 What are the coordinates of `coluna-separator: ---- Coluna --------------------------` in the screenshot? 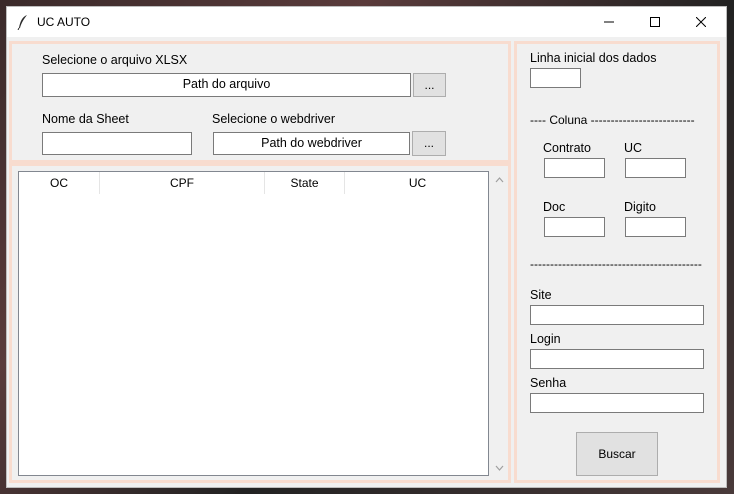 It's located at (612, 120).